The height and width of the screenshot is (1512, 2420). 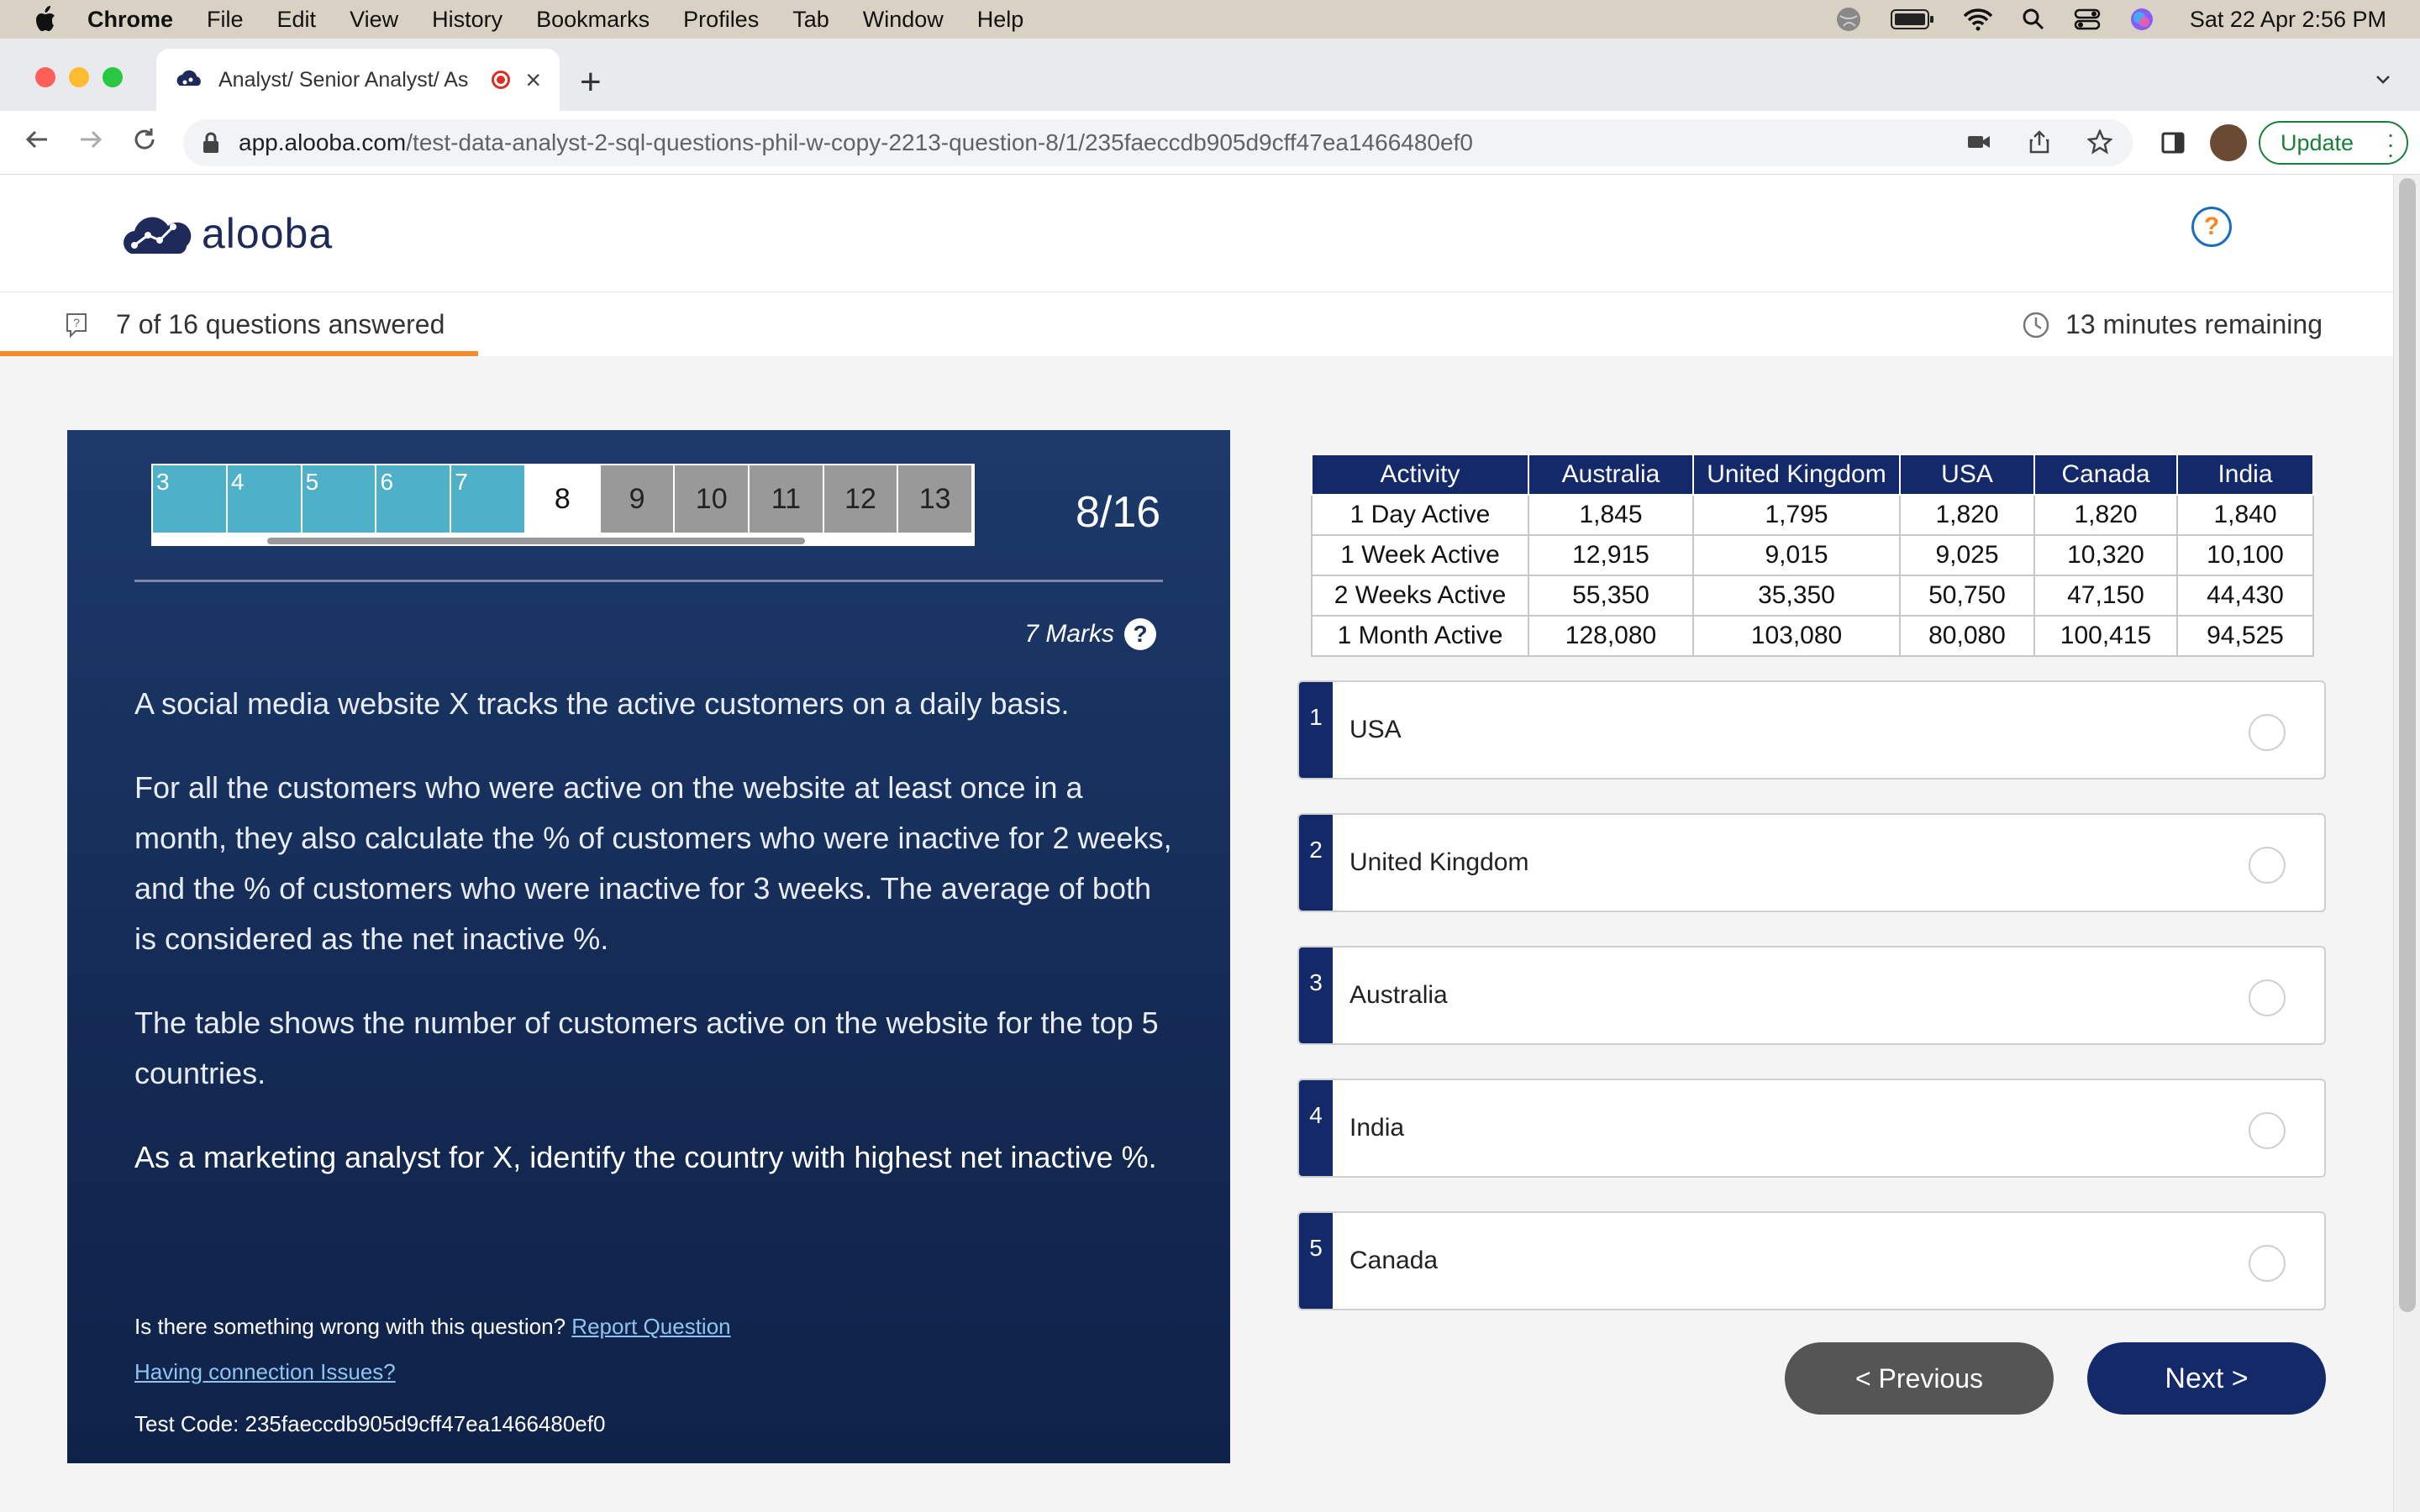 I want to click on window-minimize-button, so click(x=79, y=77).